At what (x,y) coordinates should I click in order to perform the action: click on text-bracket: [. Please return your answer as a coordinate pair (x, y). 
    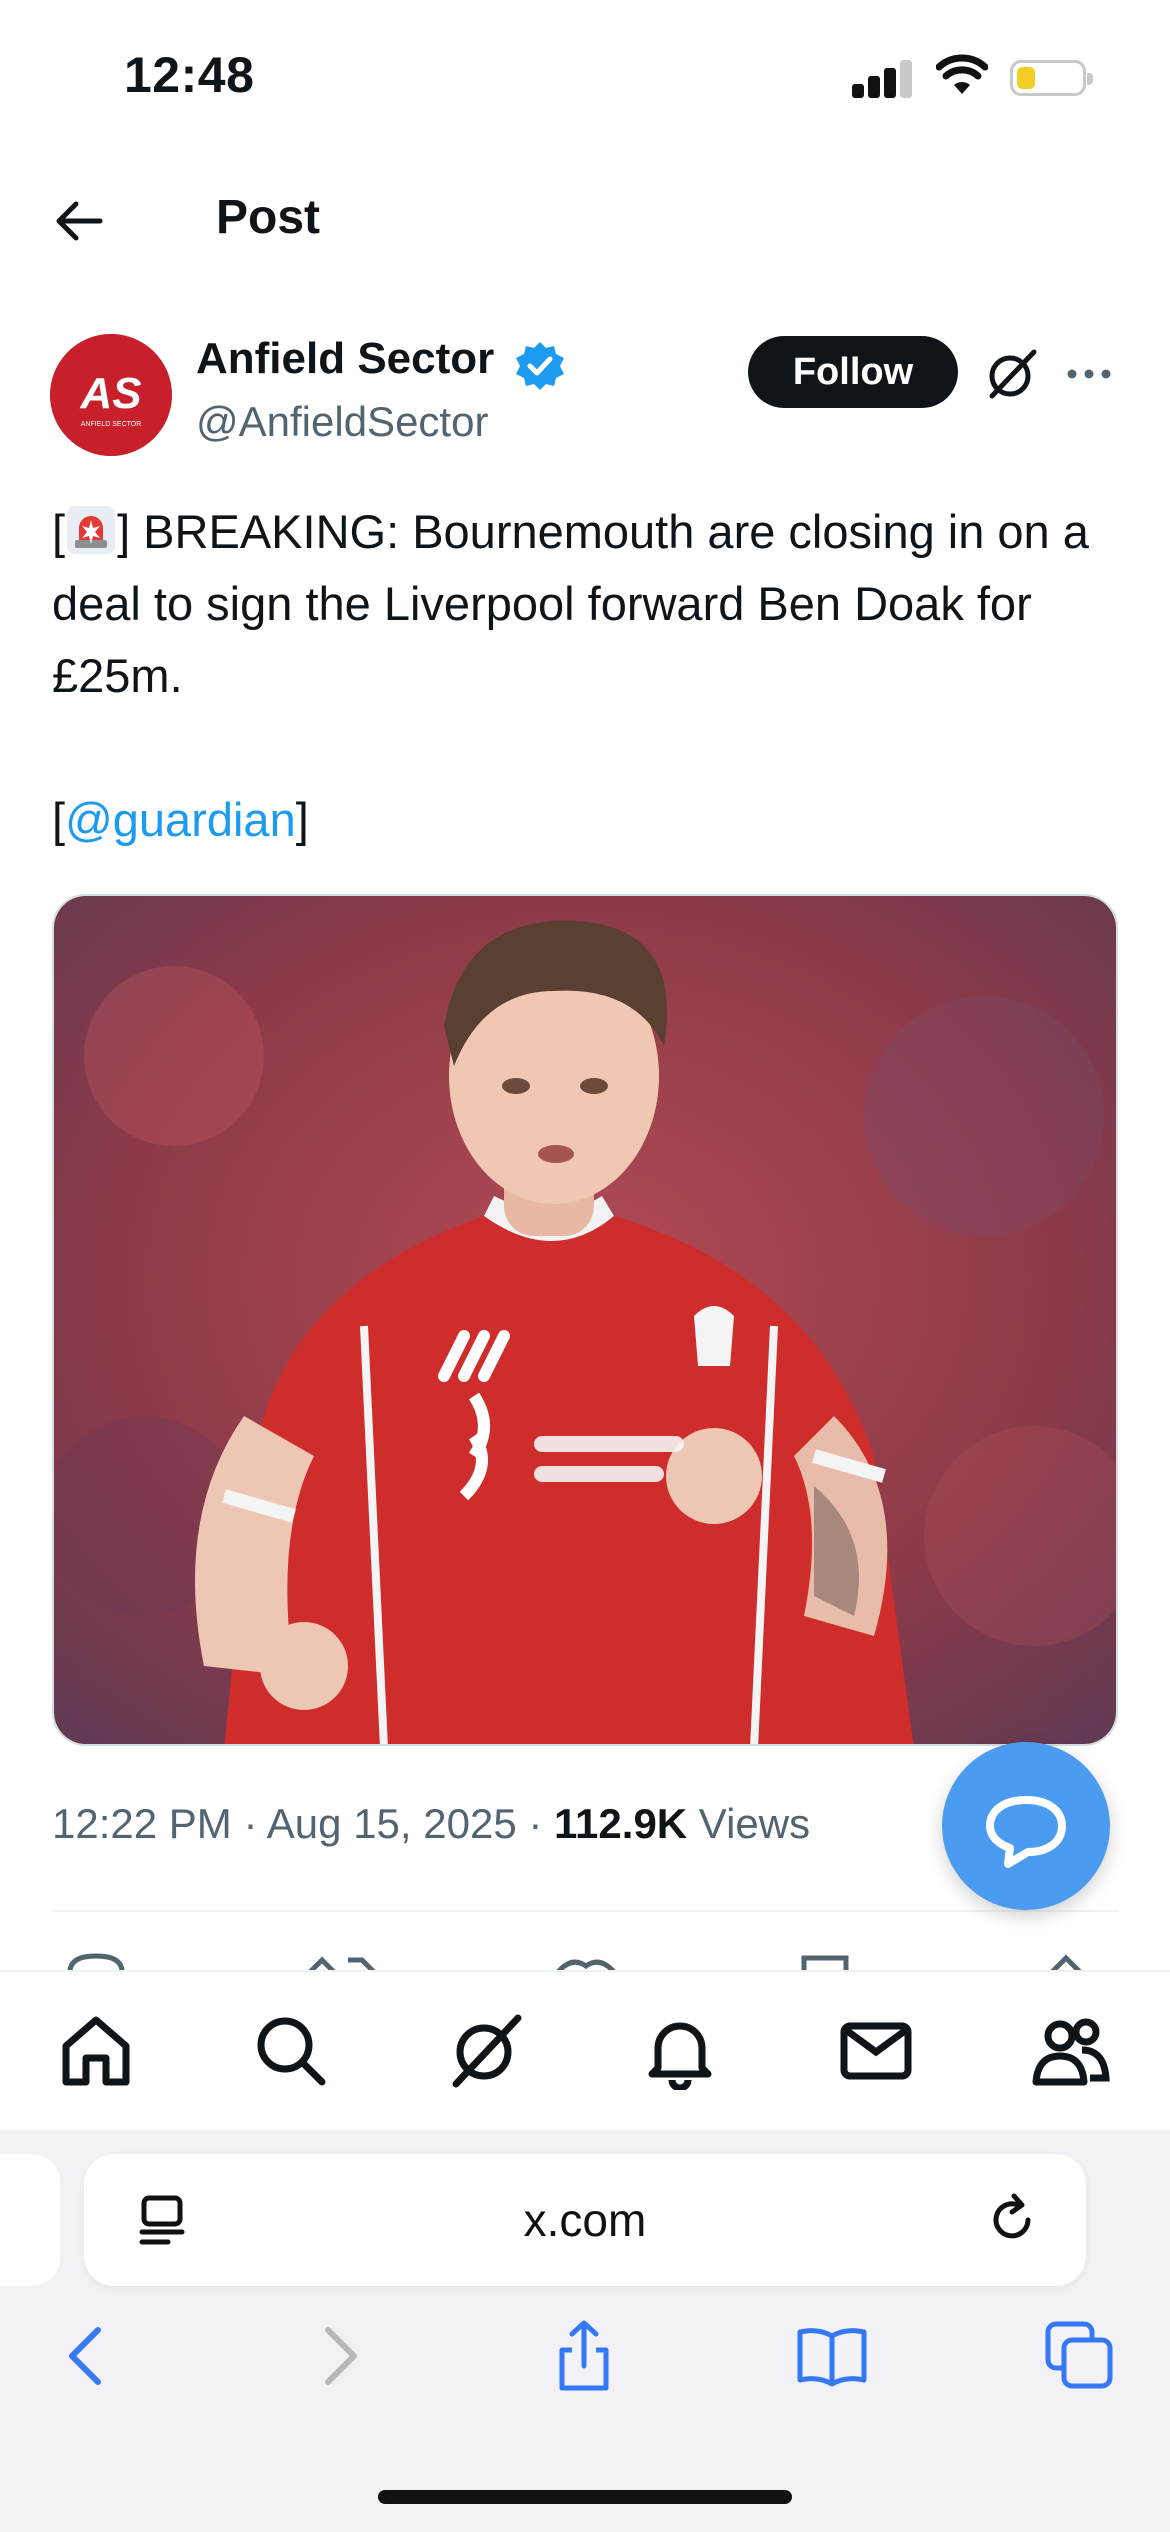
    Looking at the image, I should click on (59, 531).